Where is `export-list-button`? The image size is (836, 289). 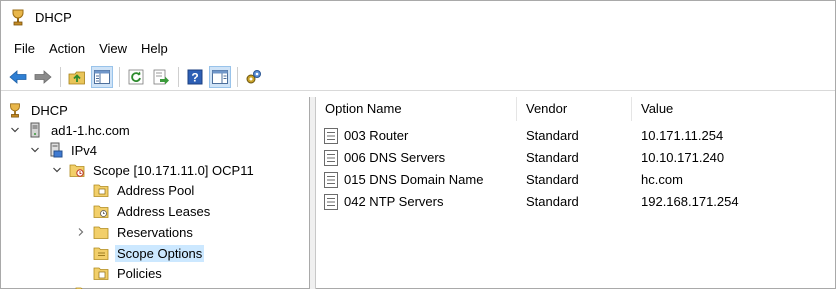 export-list-button is located at coordinates (161, 77).